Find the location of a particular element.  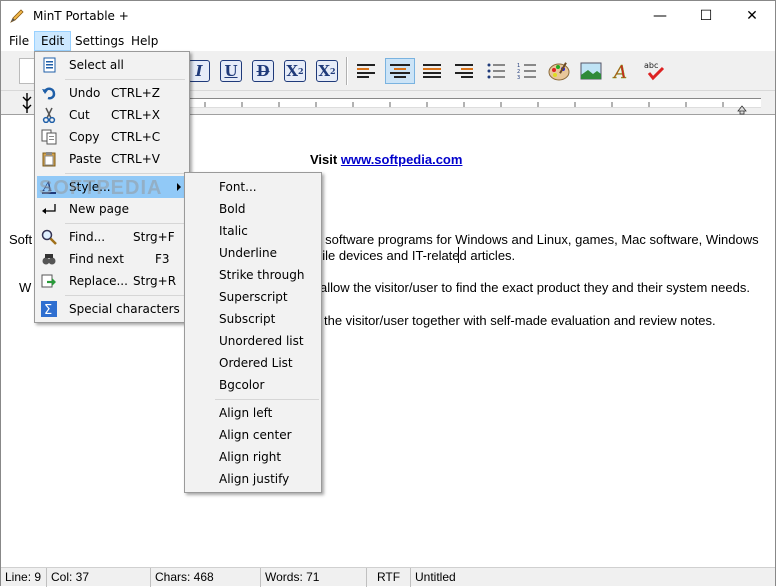

align-left-button is located at coordinates (366, 71).